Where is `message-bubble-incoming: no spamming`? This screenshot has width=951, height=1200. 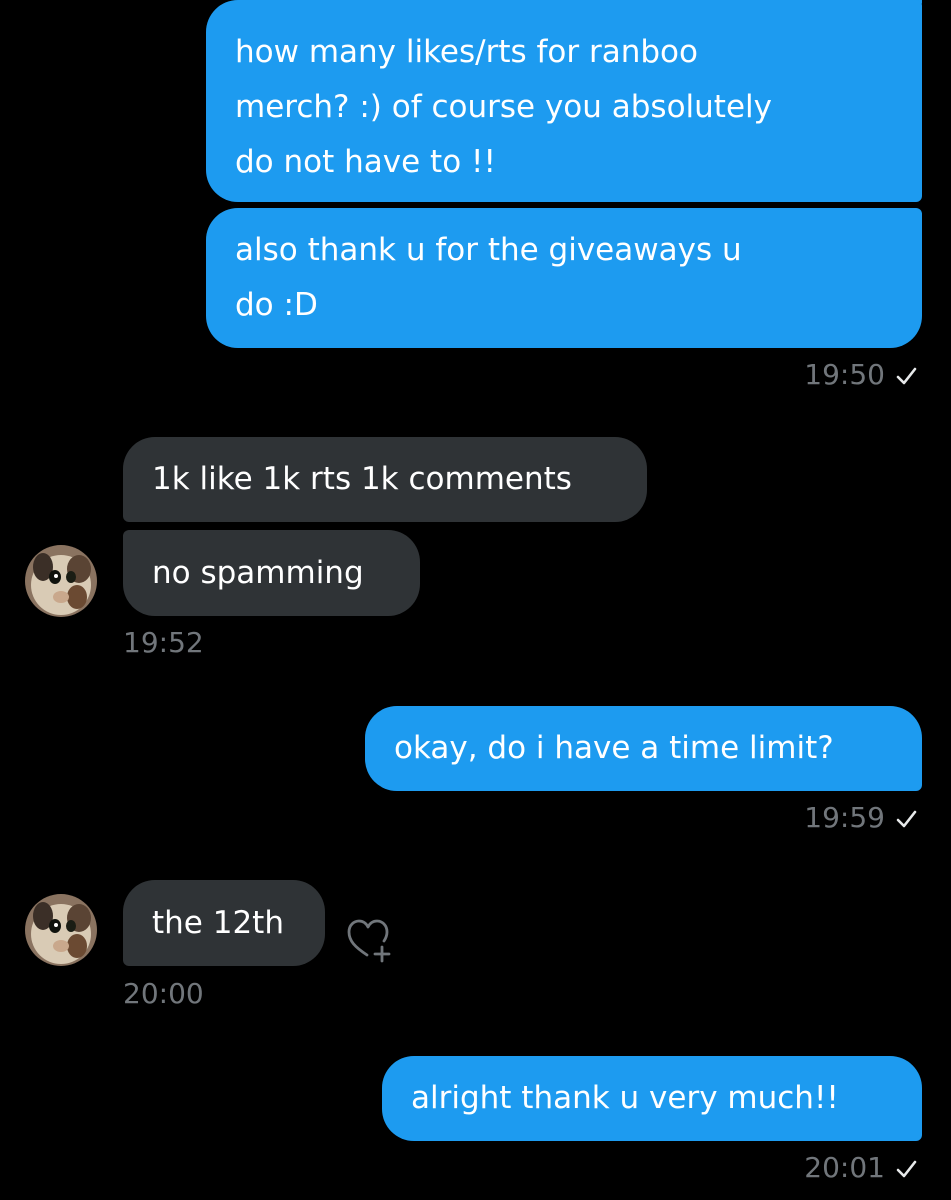 message-bubble-incoming: no spamming is located at coordinates (271, 573).